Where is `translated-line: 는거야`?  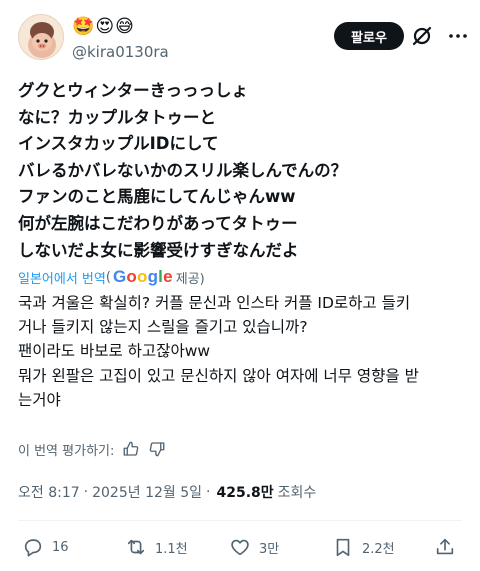 translated-line: 는거야 is located at coordinates (39, 399).